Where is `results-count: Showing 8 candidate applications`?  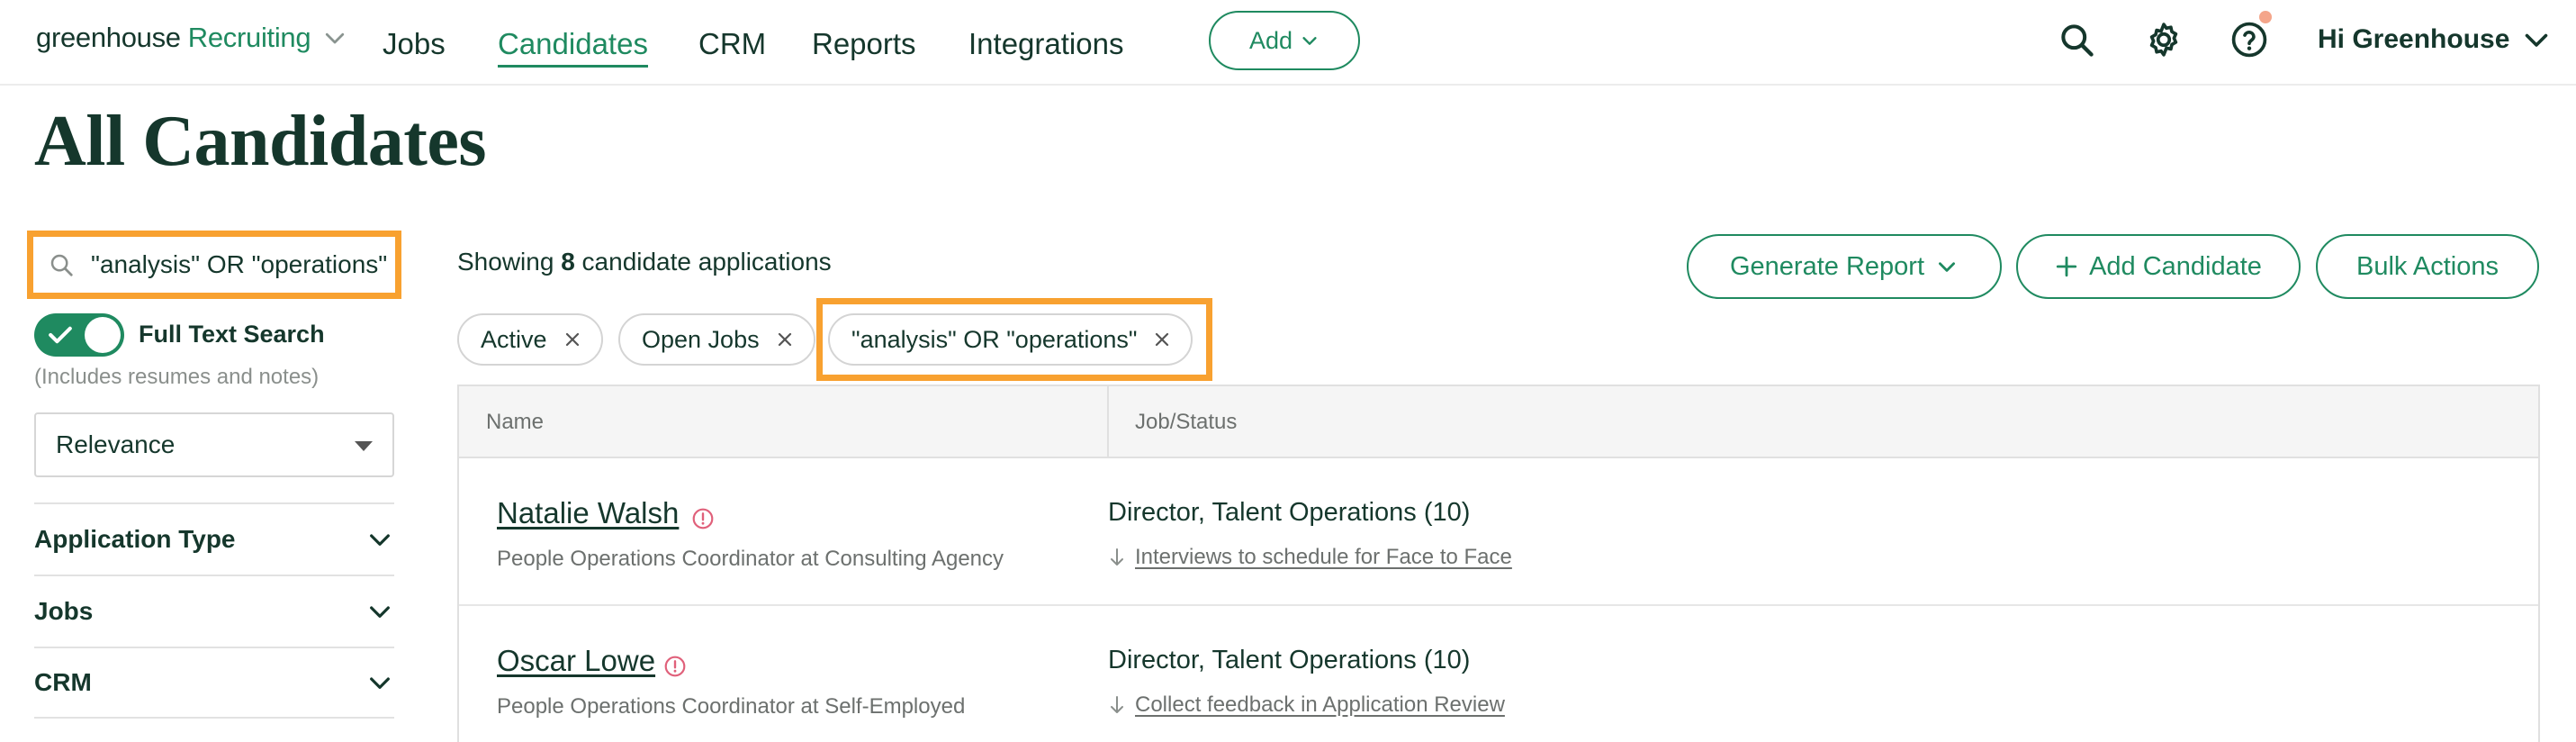 results-count: Showing 8 candidate applications is located at coordinates (644, 262).